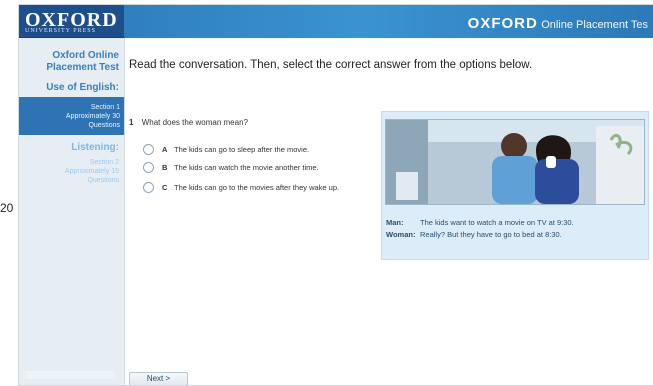 The width and height of the screenshot is (653, 386). What do you see at coordinates (103, 180) in the screenshot?
I see `listening-line3: Questions` at bounding box center [103, 180].